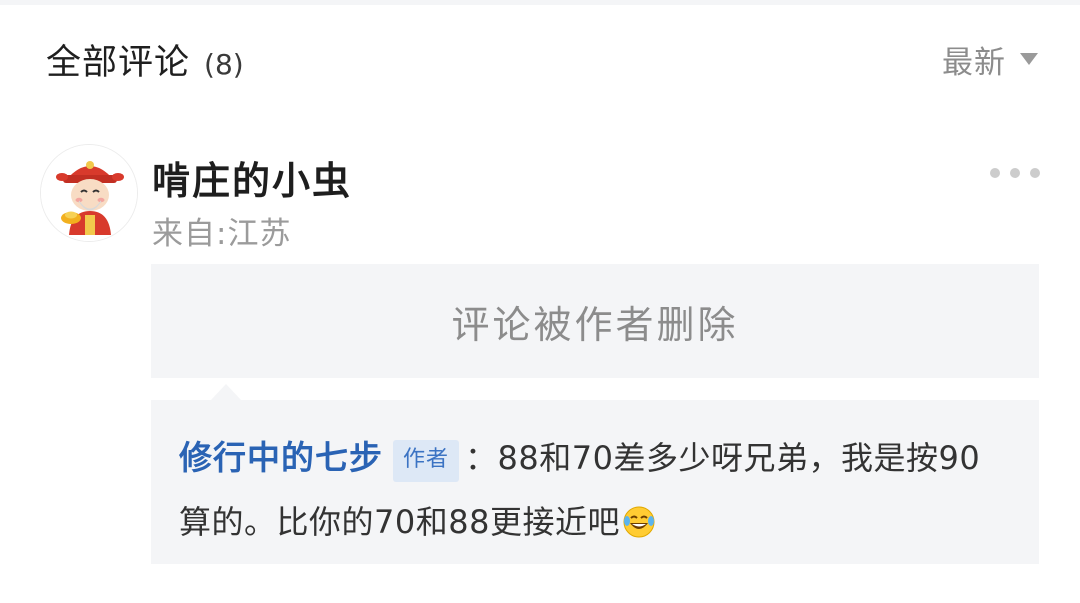 The image size is (1080, 603). Describe the element at coordinates (1029, 59) in the screenshot. I see `caret-down-icon` at that location.